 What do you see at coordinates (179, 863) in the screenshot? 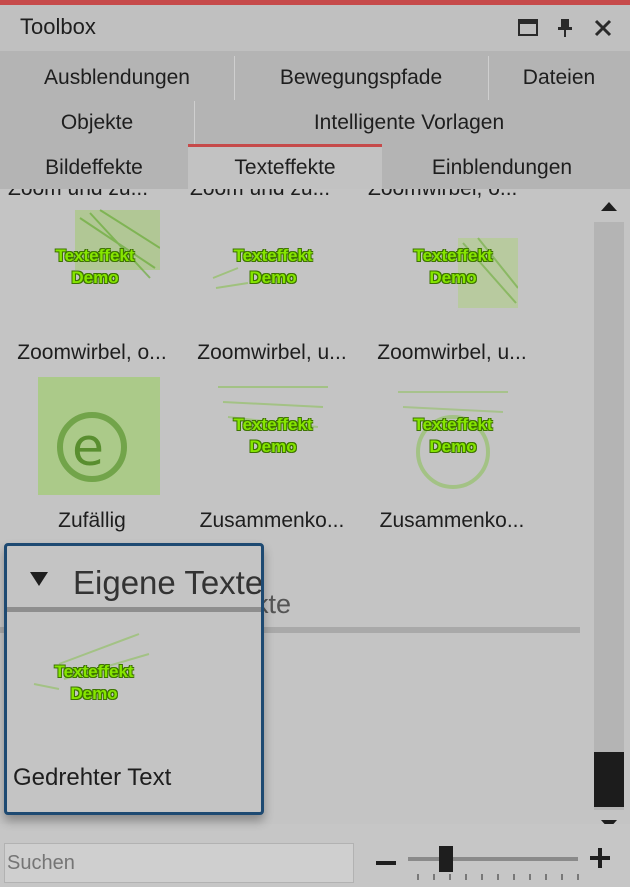
I see `search-input` at bounding box center [179, 863].